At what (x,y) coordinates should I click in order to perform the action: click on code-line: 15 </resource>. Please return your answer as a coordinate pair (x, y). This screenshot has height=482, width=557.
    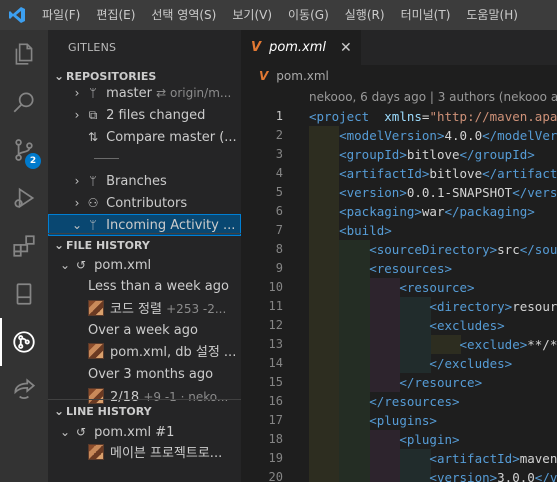
    Looking at the image, I should click on (399, 382).